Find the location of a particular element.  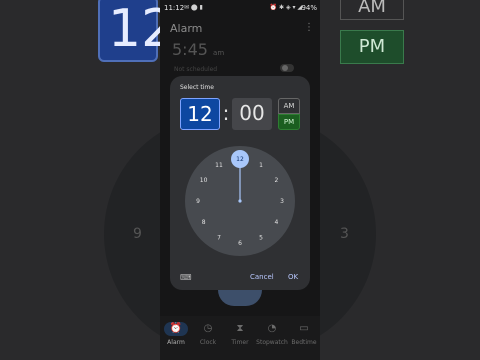

dialog-heading: Select time is located at coordinates (197, 87).